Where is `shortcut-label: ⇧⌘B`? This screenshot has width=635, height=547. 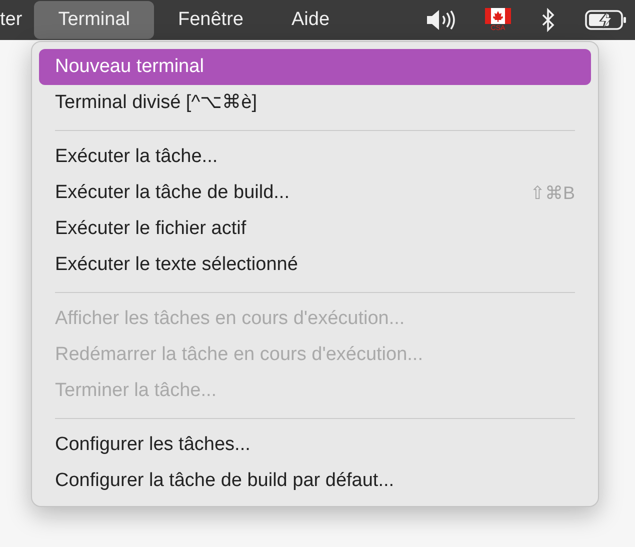 shortcut-label: ⇧⌘B is located at coordinates (552, 193).